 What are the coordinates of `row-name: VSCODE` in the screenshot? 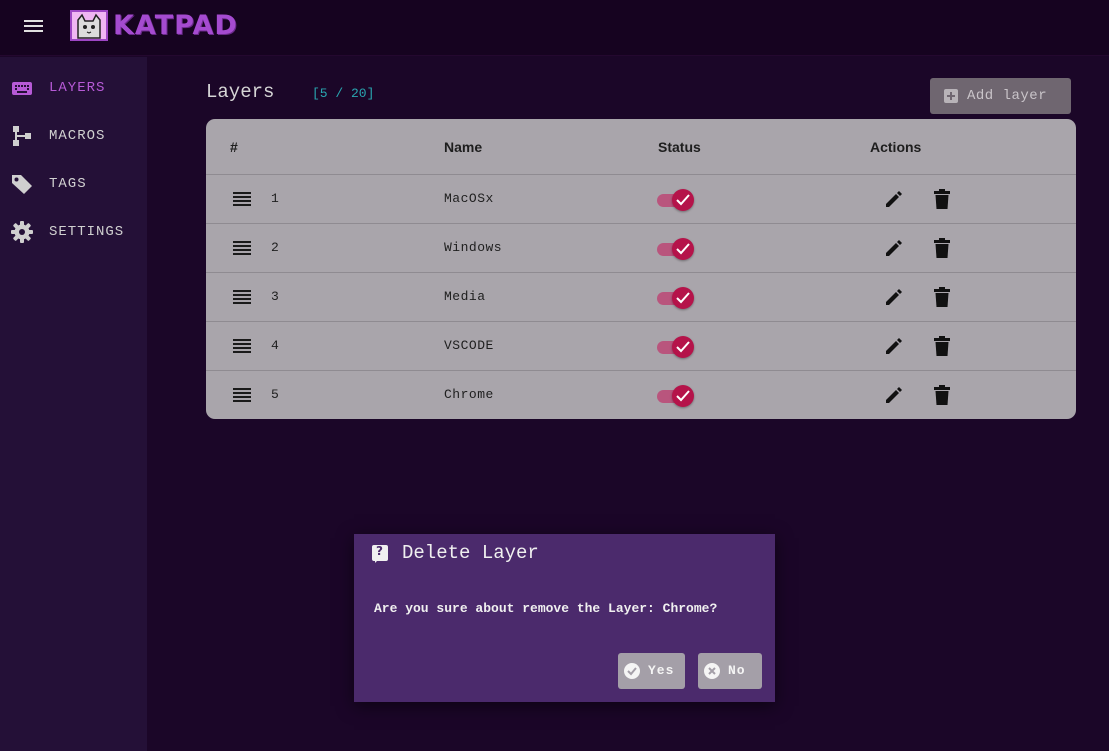 It's located at (469, 345).